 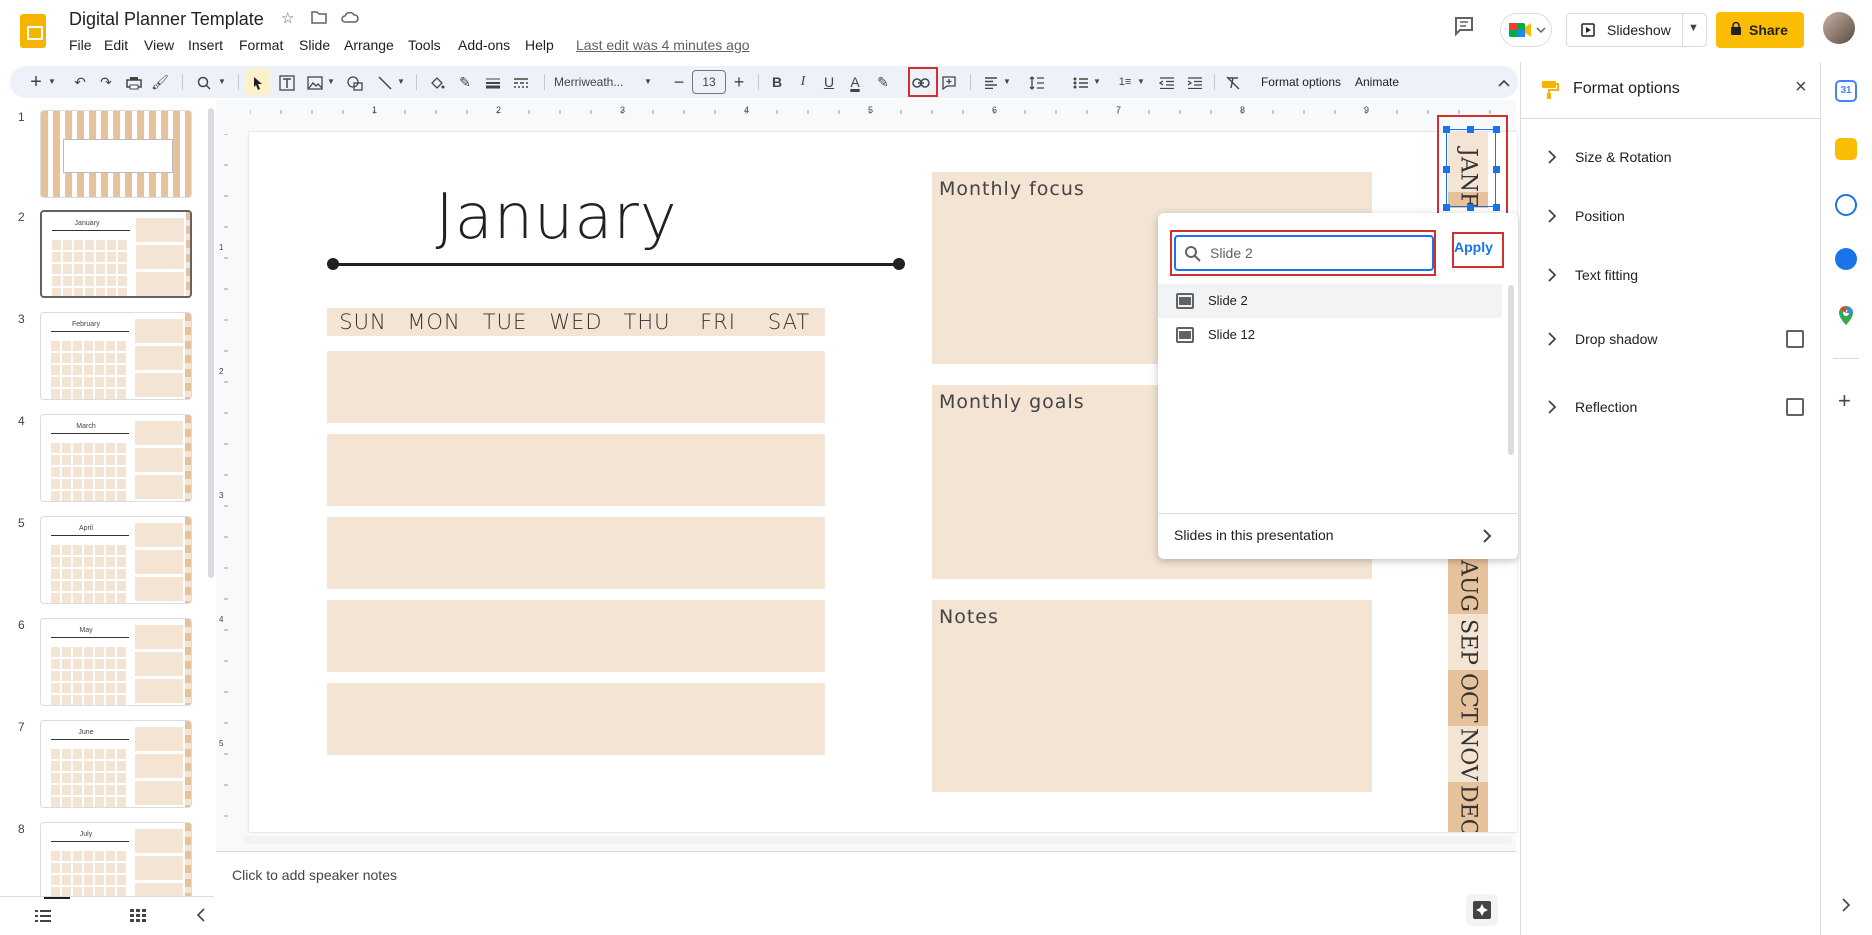 I want to click on increase-font-size-icon: +, so click(x=739, y=82).